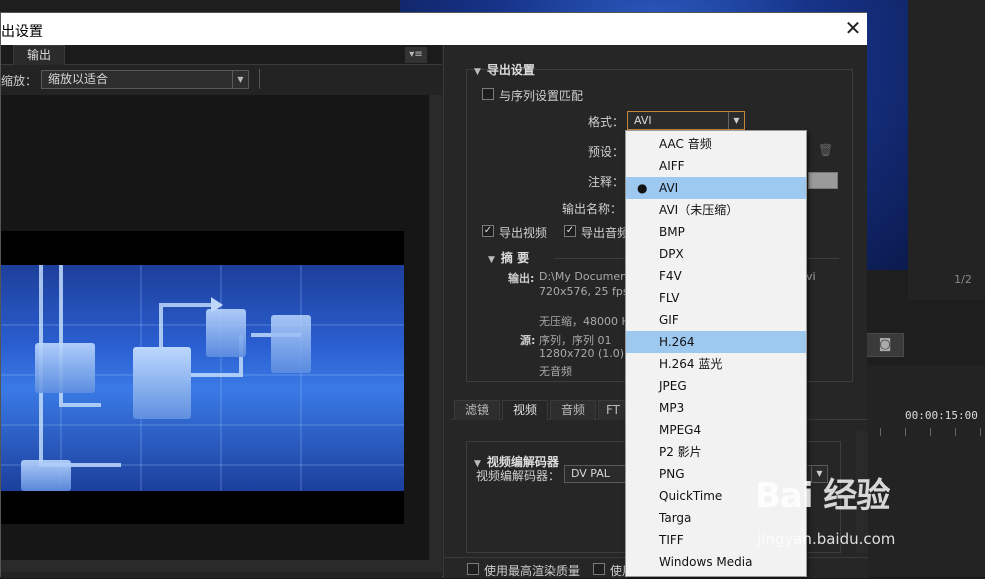  Describe the element at coordinates (416, 55) in the screenshot. I see `panel-menu-icon: ▾≡` at that location.